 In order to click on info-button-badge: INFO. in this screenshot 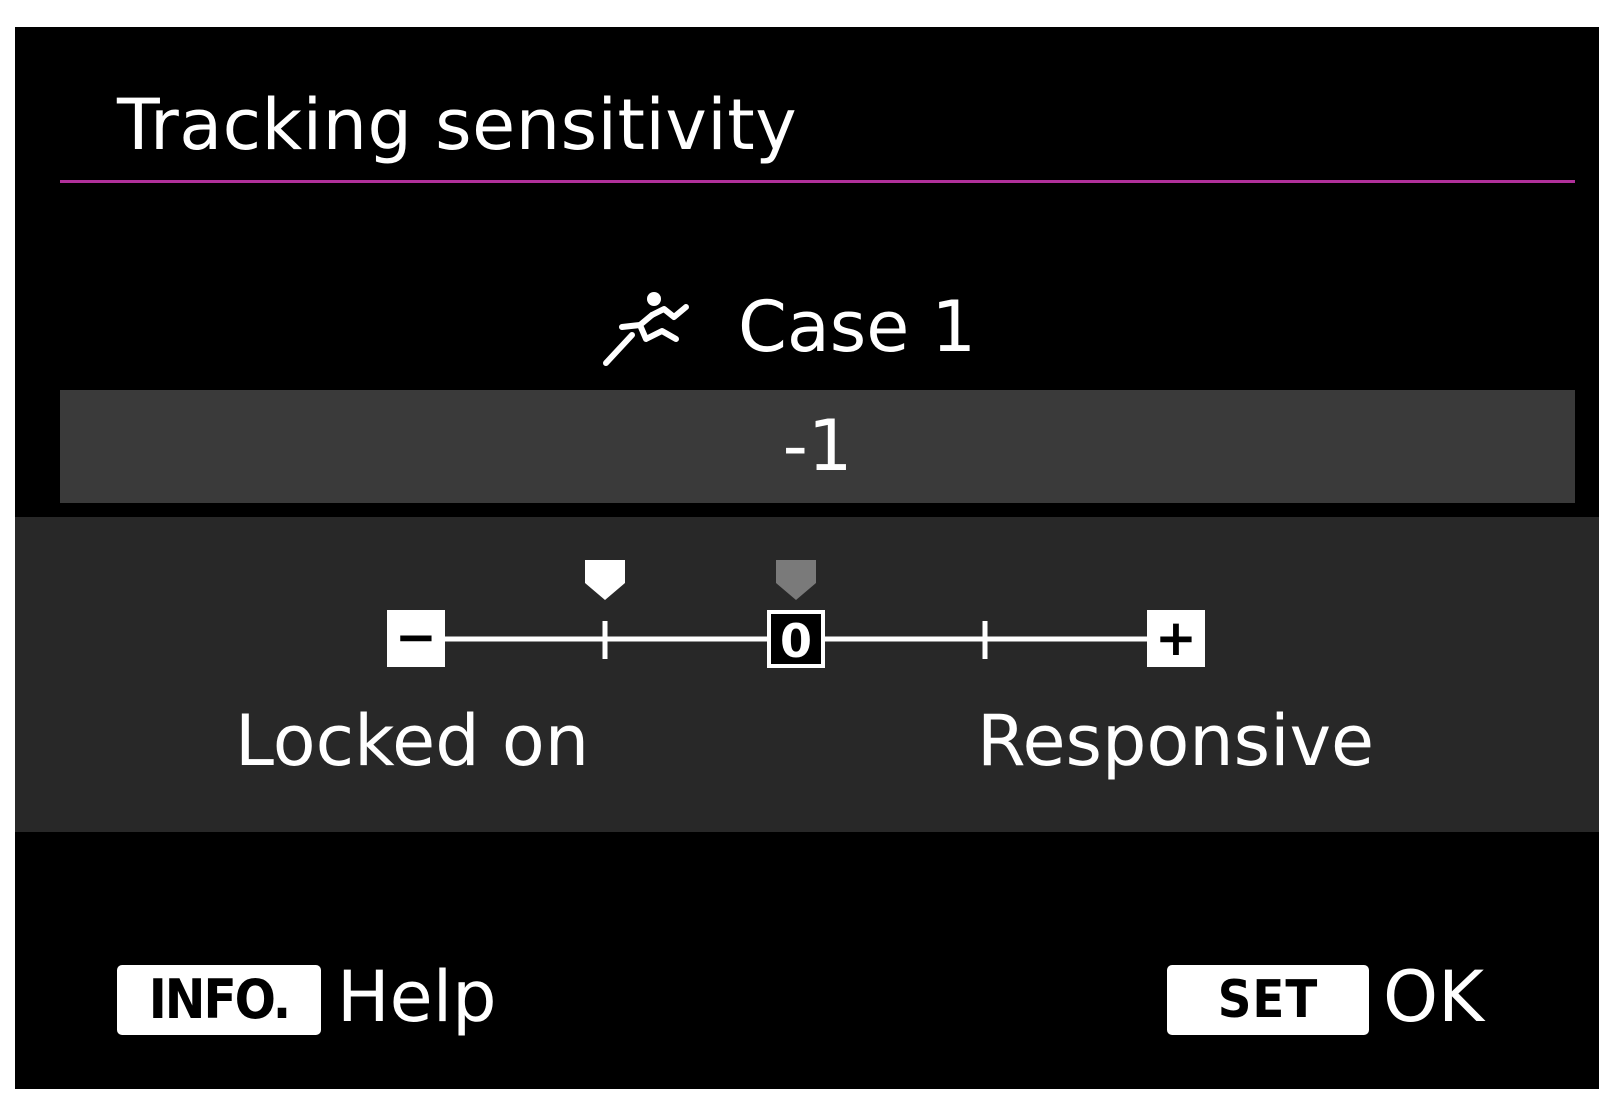, I will do `click(219, 1000)`.